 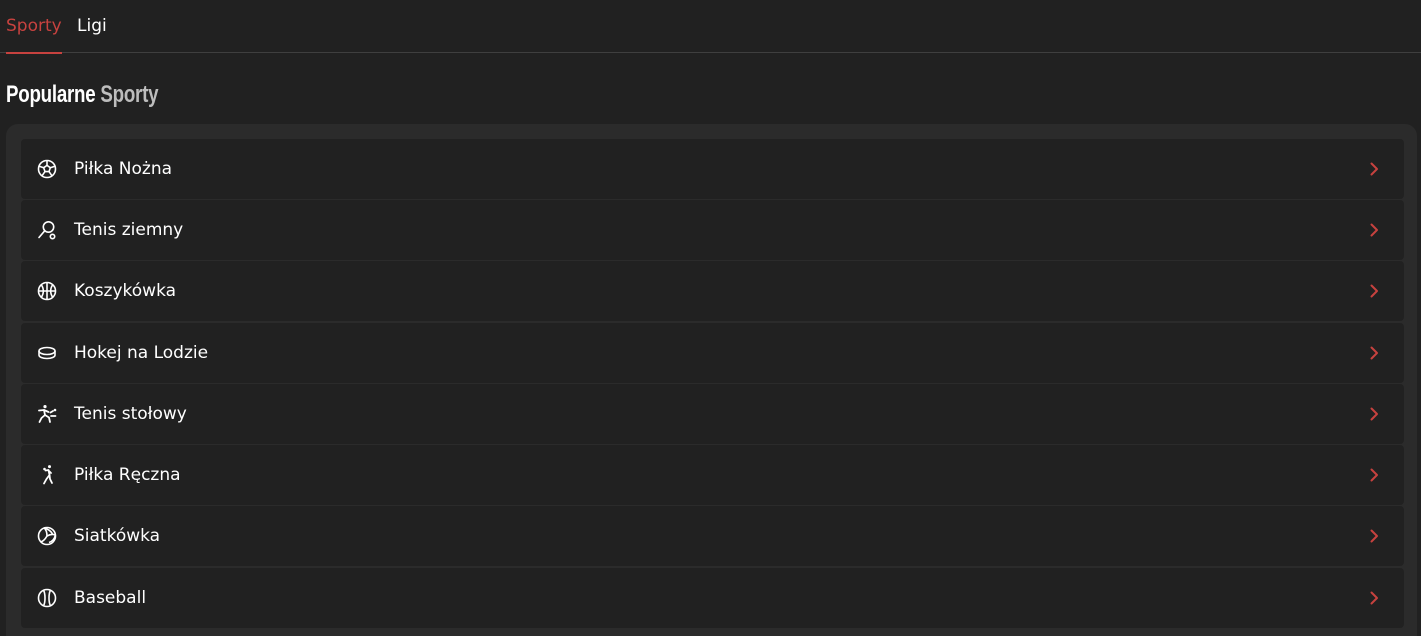 What do you see at coordinates (129, 230) in the screenshot?
I see `sport-item-label: Tenis ziemny` at bounding box center [129, 230].